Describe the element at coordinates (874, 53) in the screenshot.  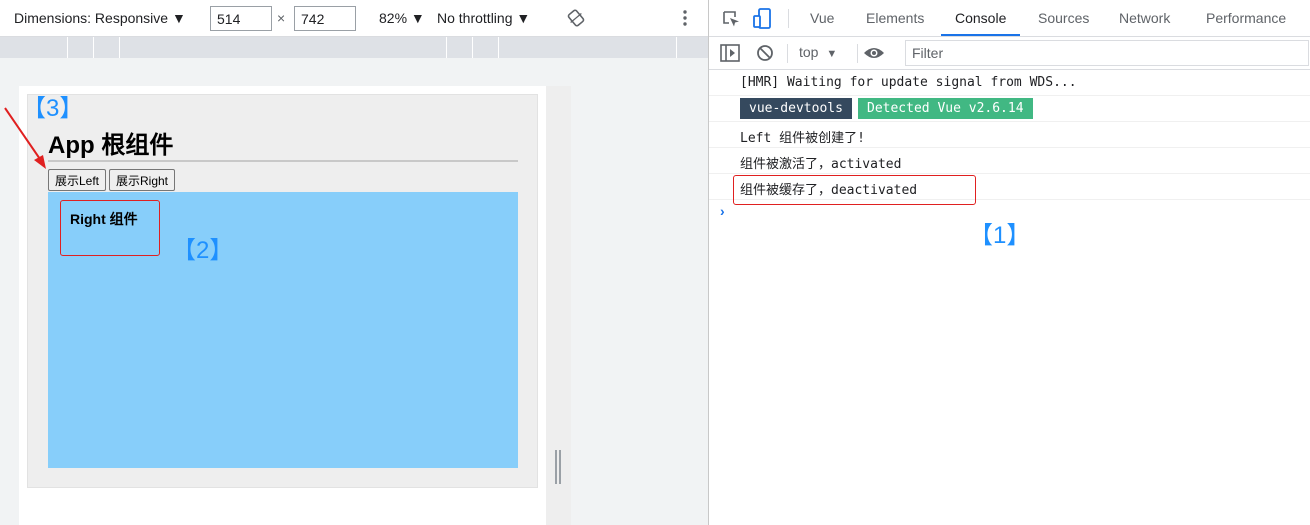
I see `eye-icon` at that location.